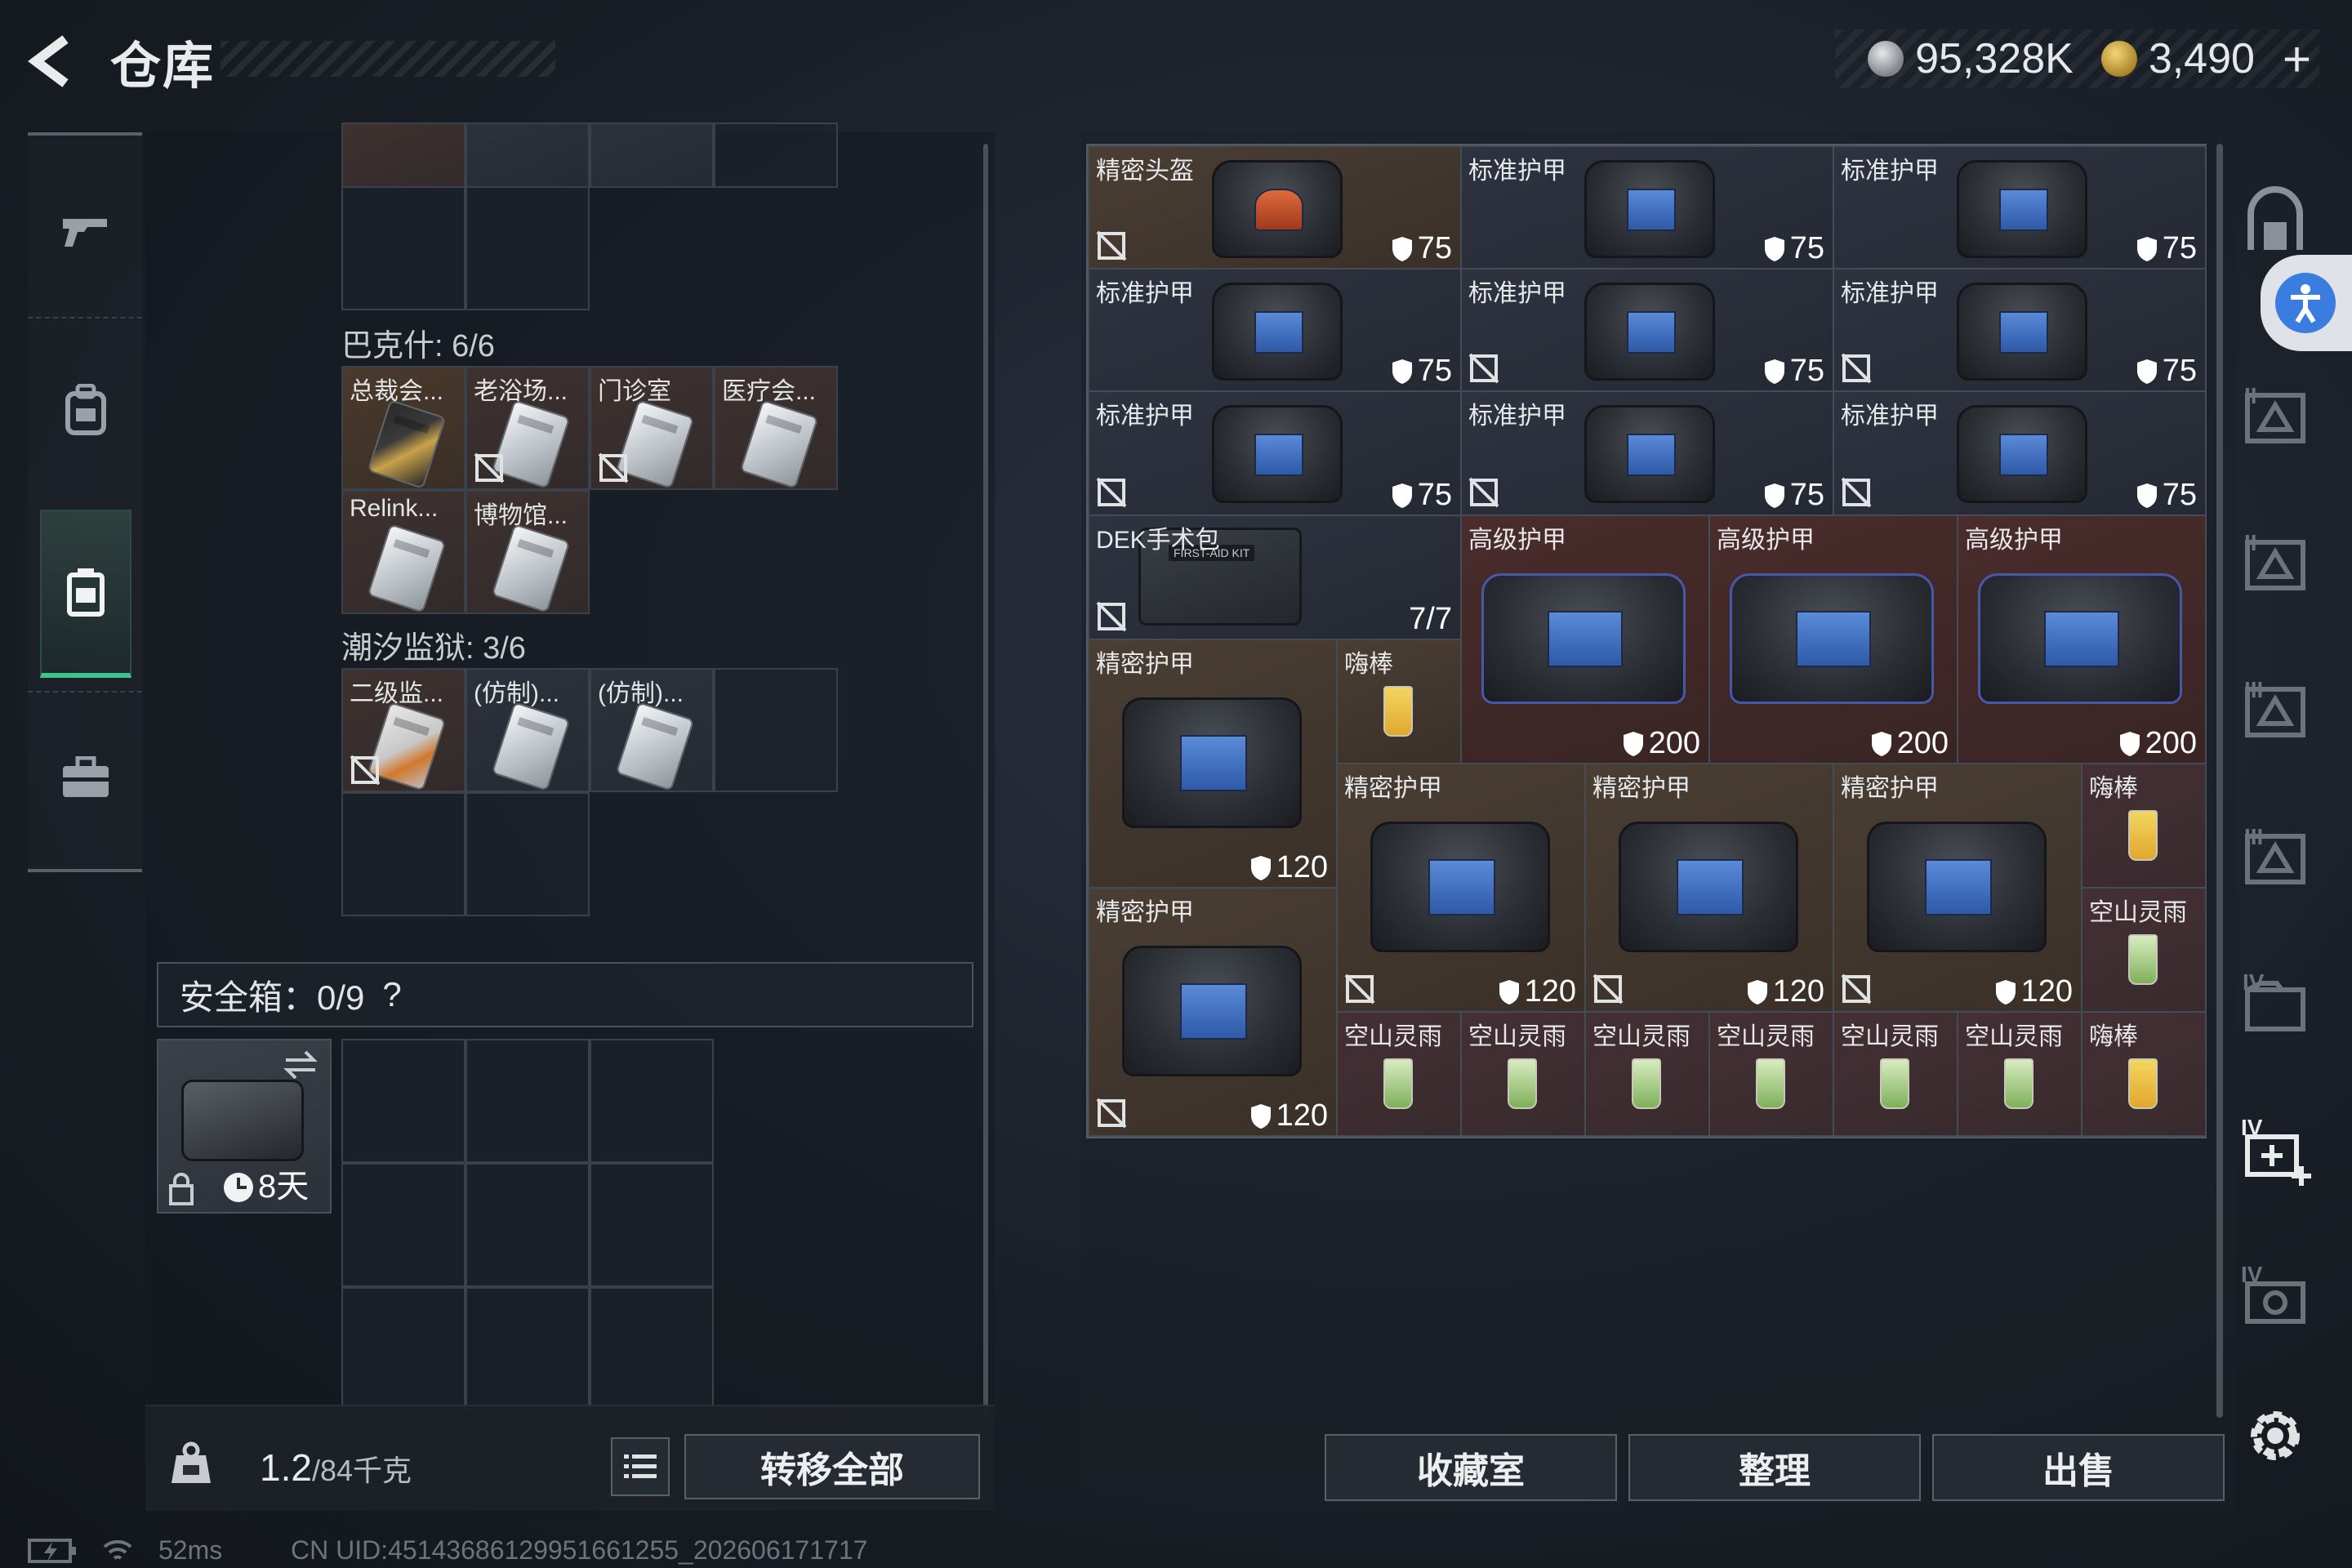 This screenshot has width=2352, height=1568. Describe the element at coordinates (2275, 857) in the screenshot. I see `stash-tab-5-icon: III` at that location.